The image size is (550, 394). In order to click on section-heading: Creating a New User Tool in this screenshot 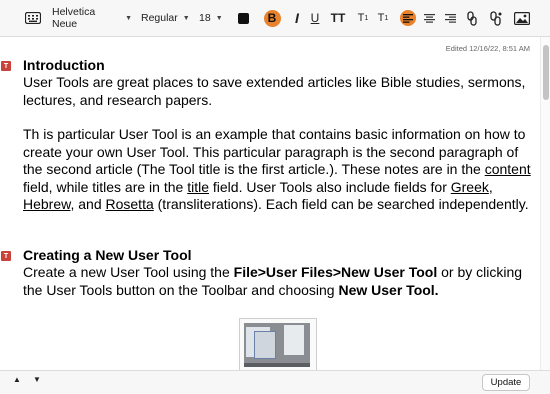, I will do `click(107, 255)`.